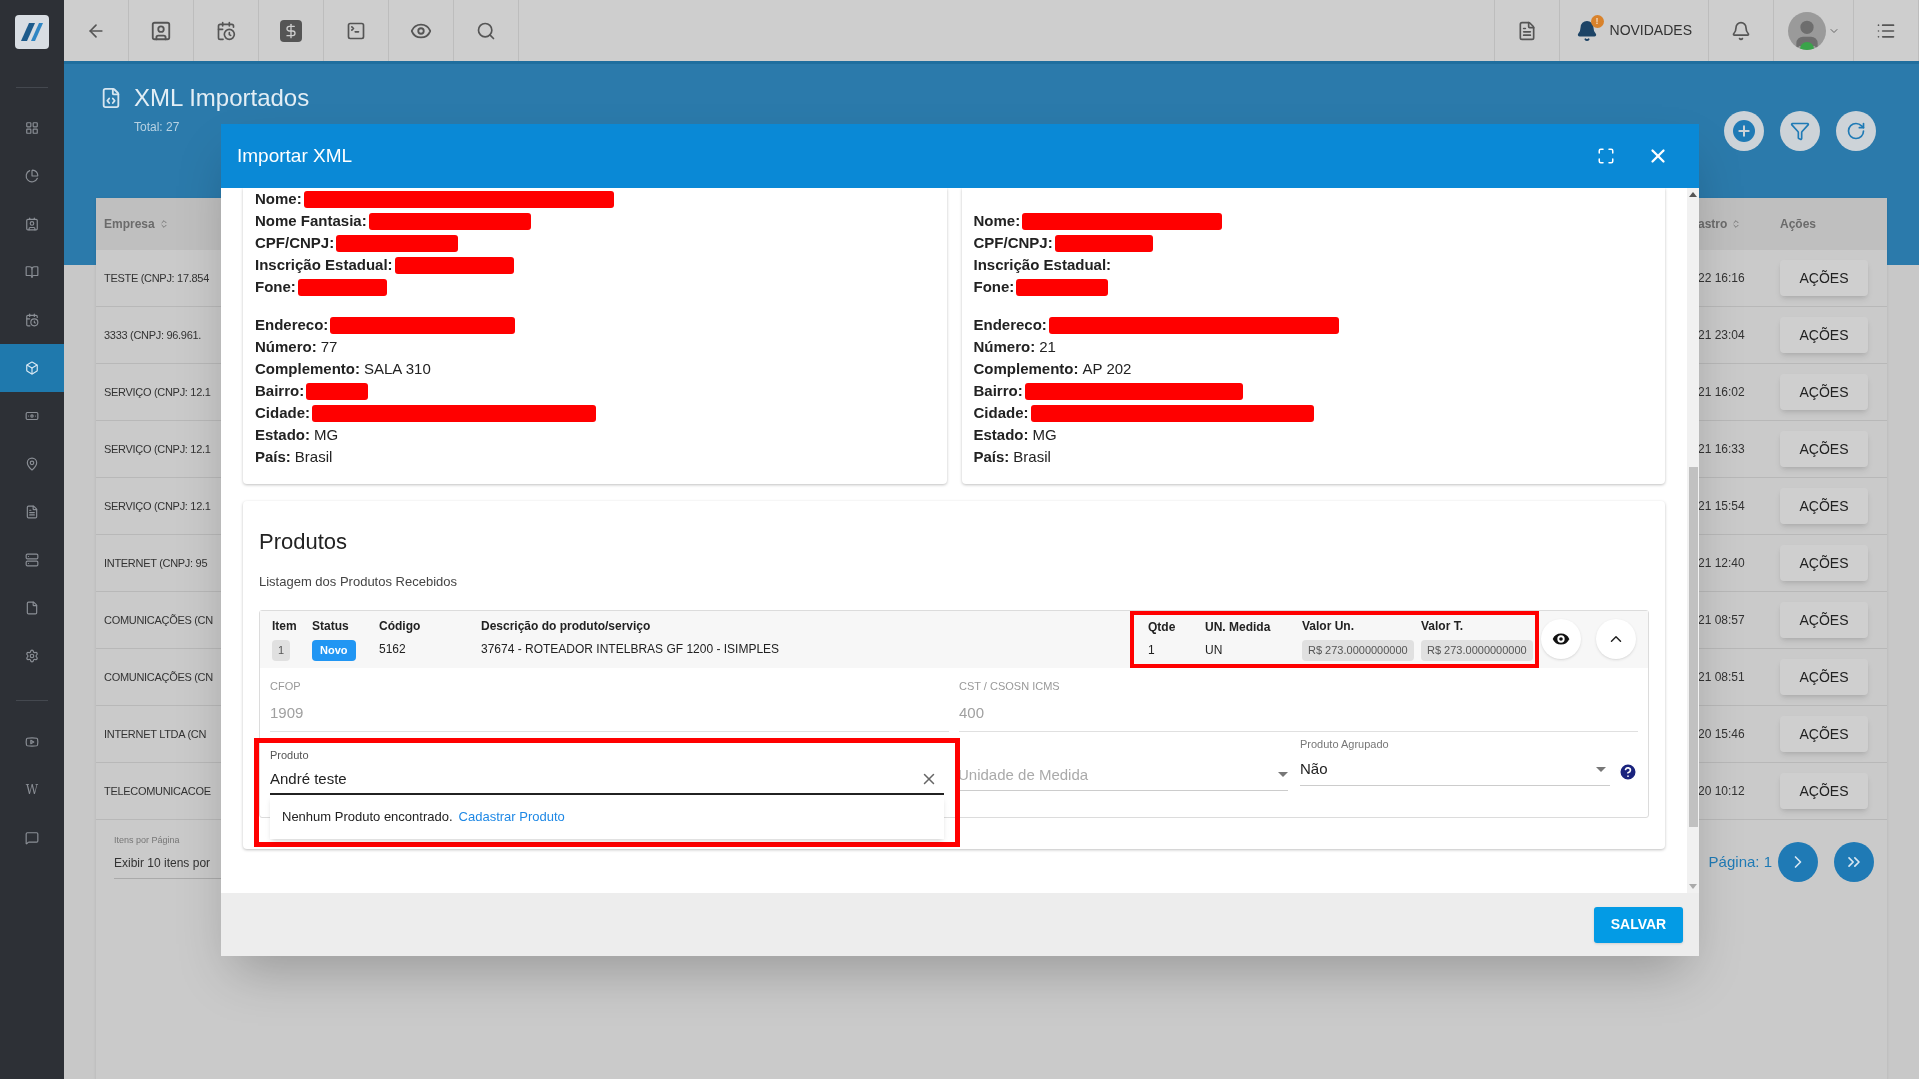 The height and width of the screenshot is (1079, 1919). Describe the element at coordinates (1214, 650) in the screenshot. I see `table-cell-text: UN` at that location.